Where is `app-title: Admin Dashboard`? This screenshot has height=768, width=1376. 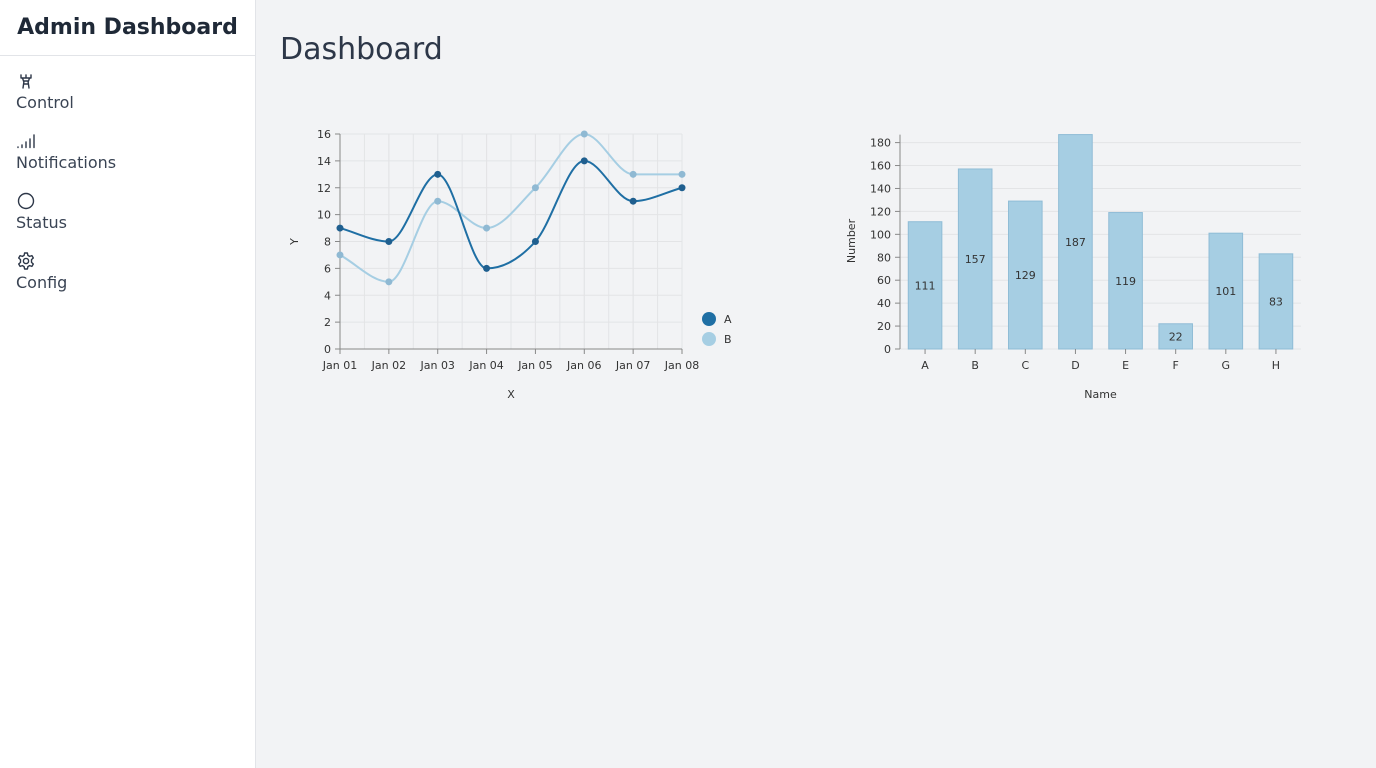 app-title: Admin Dashboard is located at coordinates (127, 27).